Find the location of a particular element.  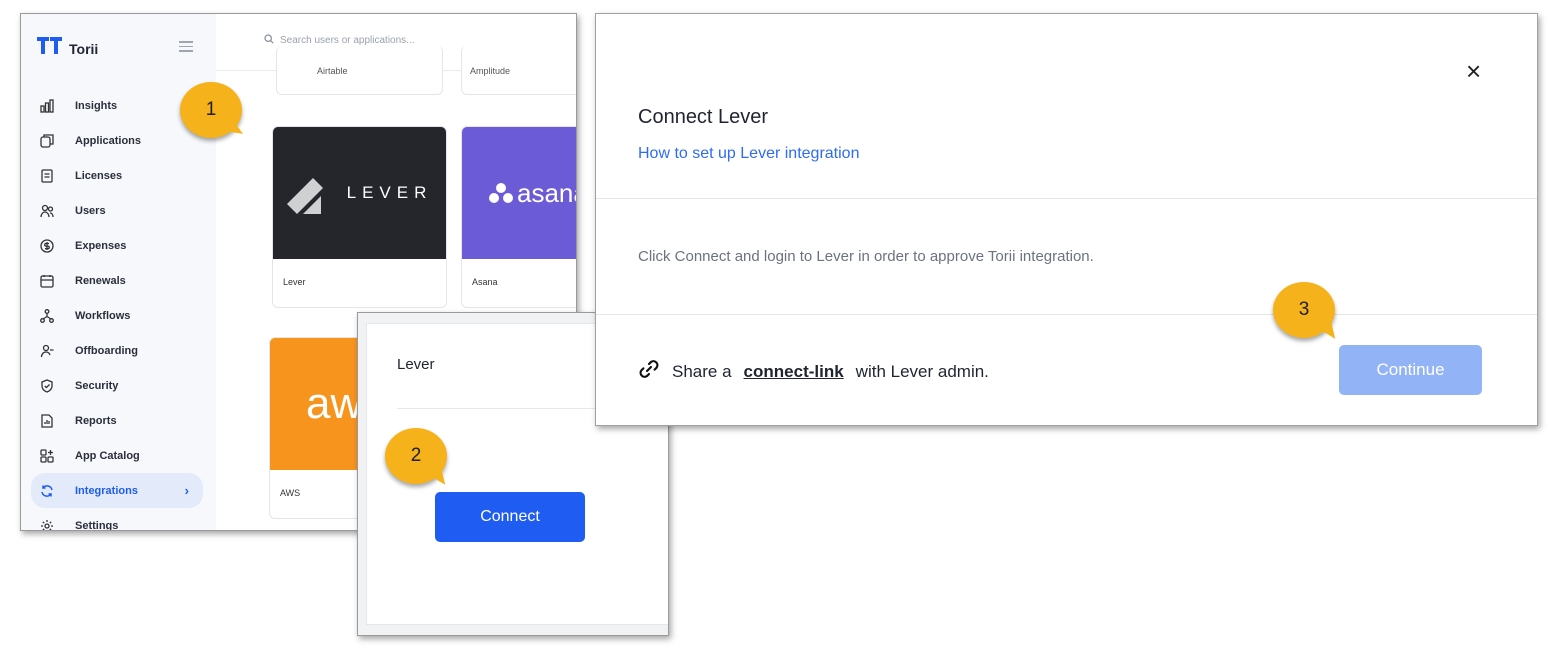

menu-toggle-icon is located at coordinates (186, 48).